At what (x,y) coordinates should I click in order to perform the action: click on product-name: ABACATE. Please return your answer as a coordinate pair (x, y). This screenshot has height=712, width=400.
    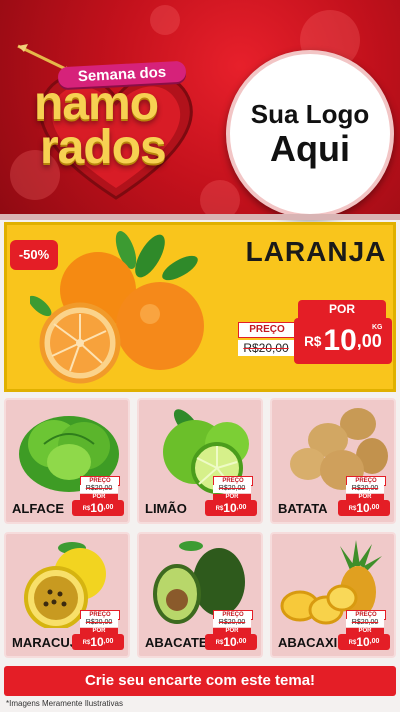
    Looking at the image, I should click on (176, 642).